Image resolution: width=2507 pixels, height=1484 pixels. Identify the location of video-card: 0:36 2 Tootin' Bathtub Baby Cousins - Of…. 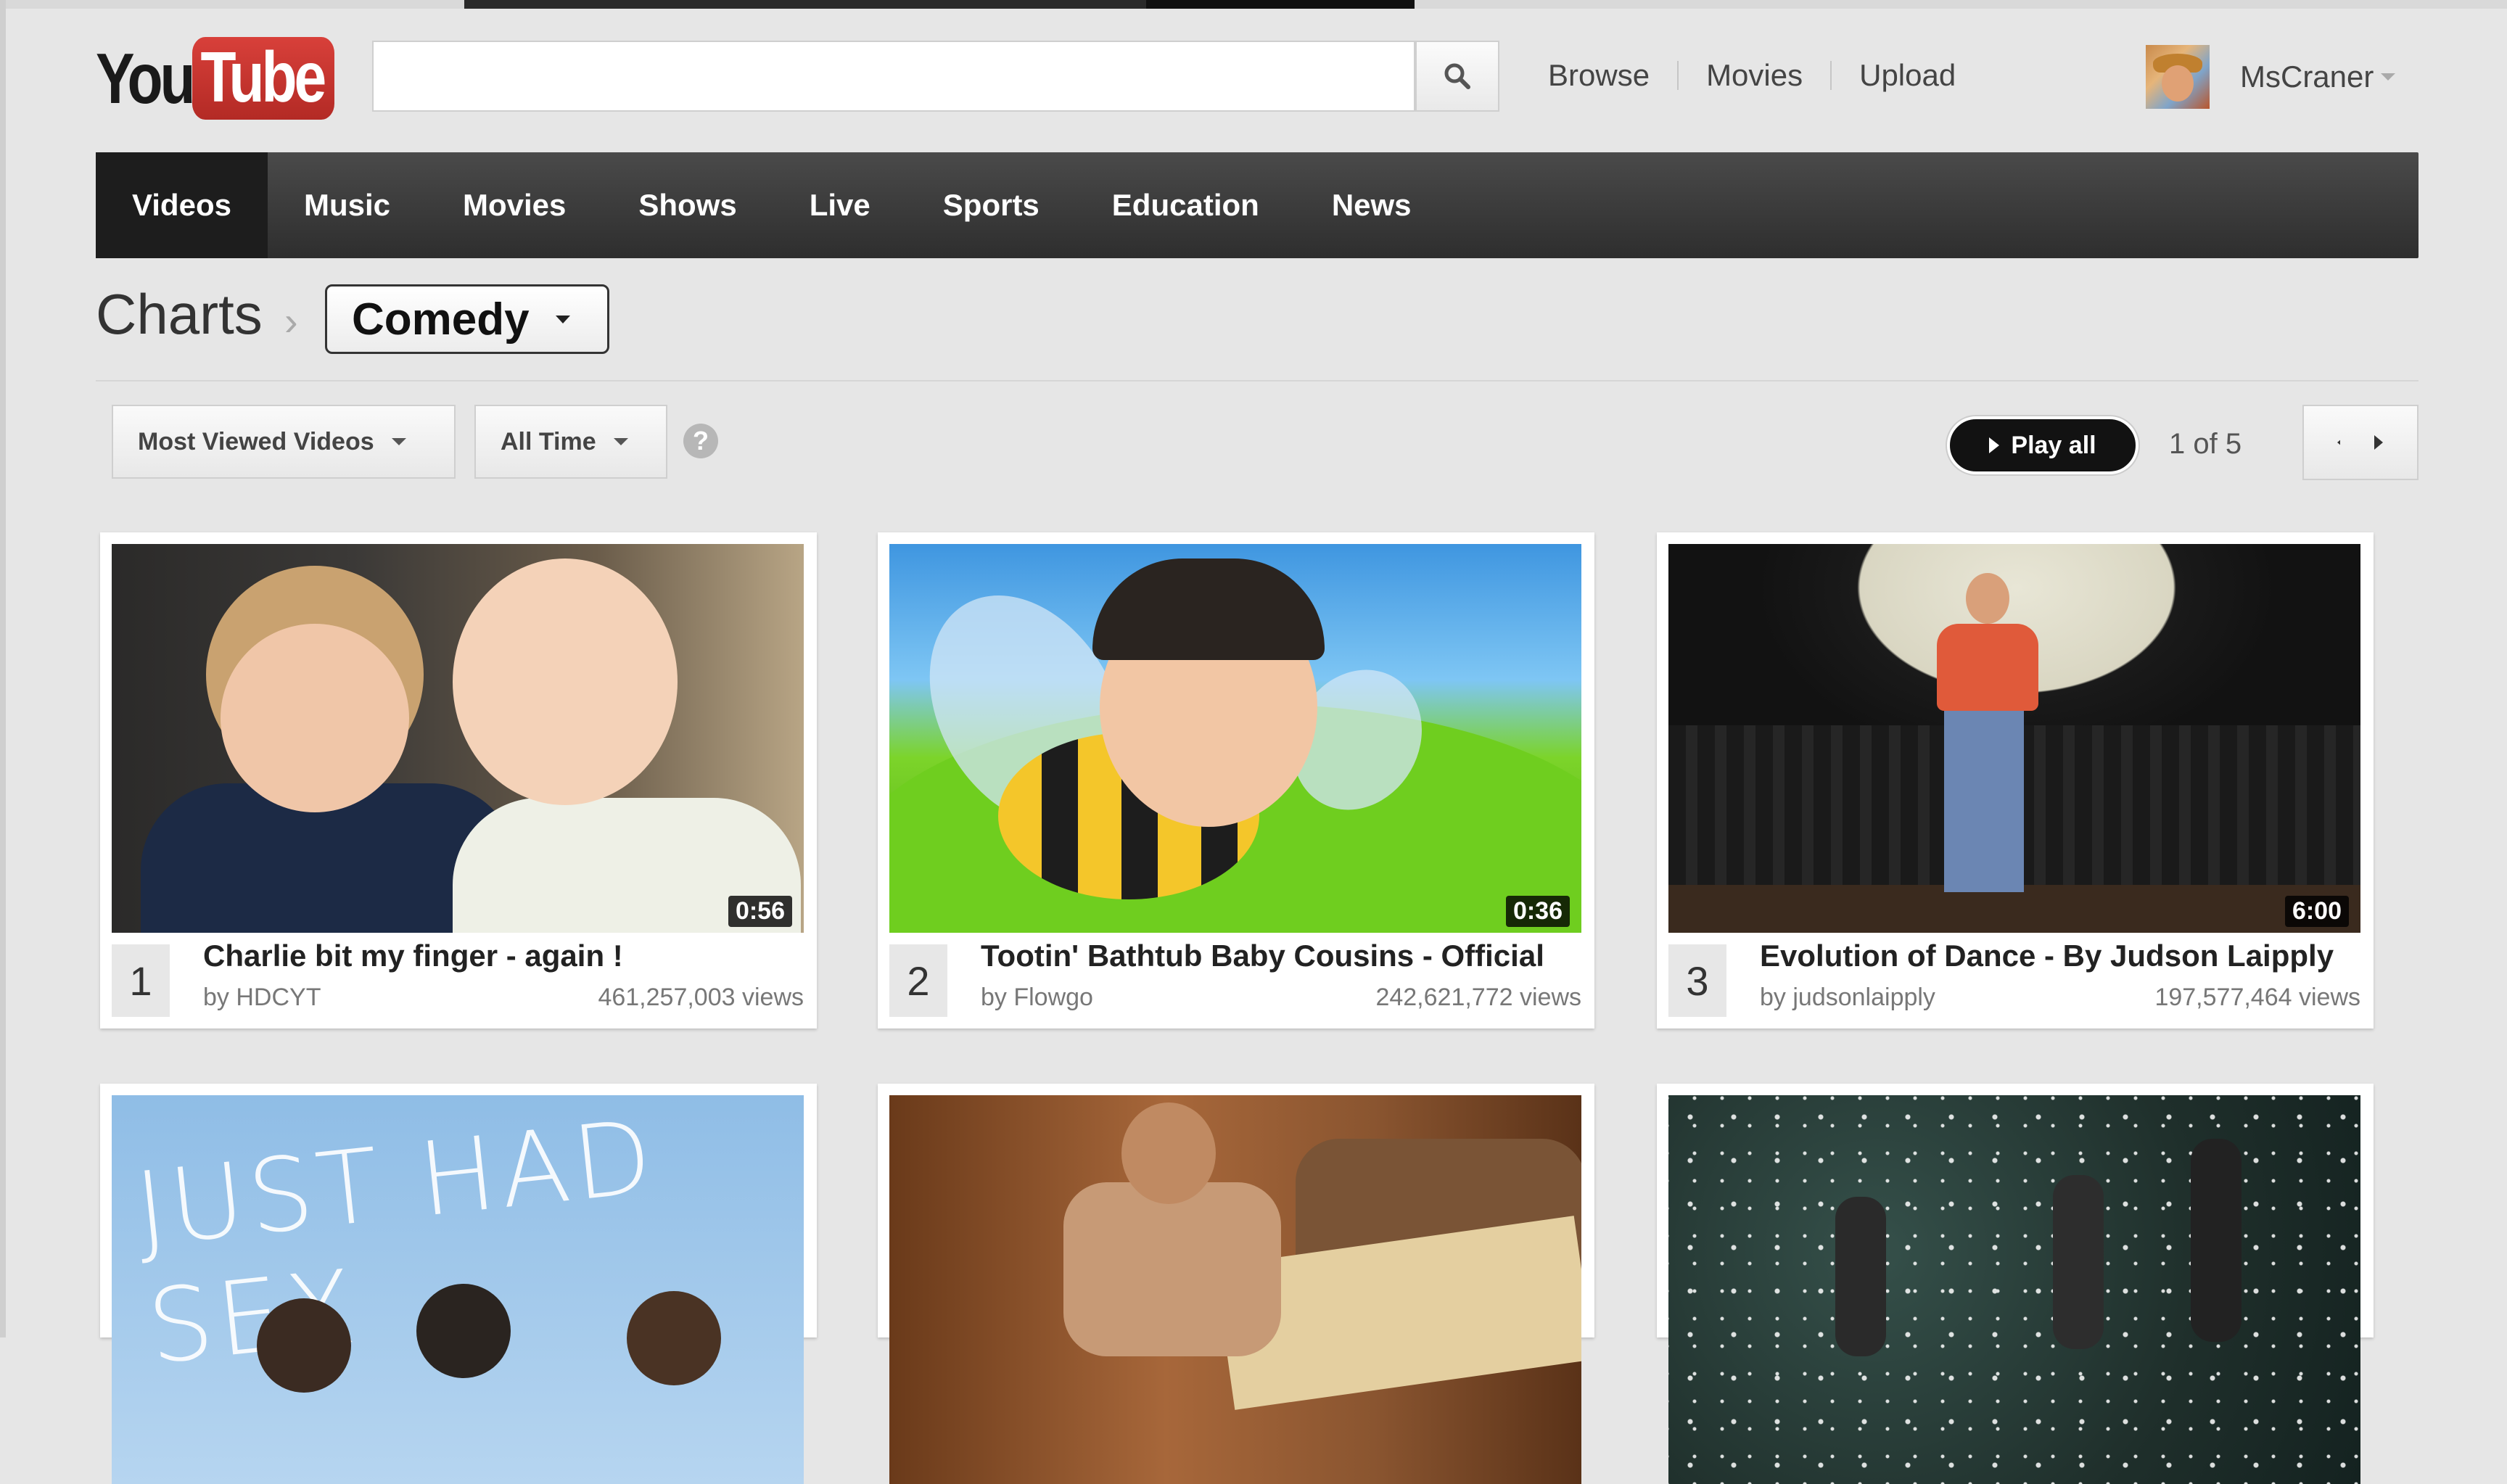
(1236, 781).